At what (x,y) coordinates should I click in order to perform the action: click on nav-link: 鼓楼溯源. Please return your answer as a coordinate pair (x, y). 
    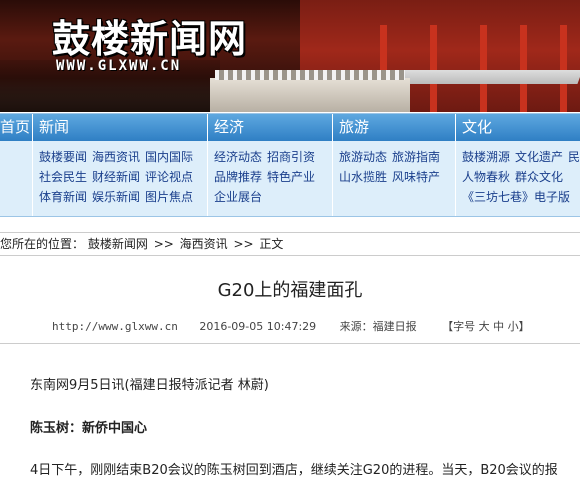
    Looking at the image, I should click on (486, 157).